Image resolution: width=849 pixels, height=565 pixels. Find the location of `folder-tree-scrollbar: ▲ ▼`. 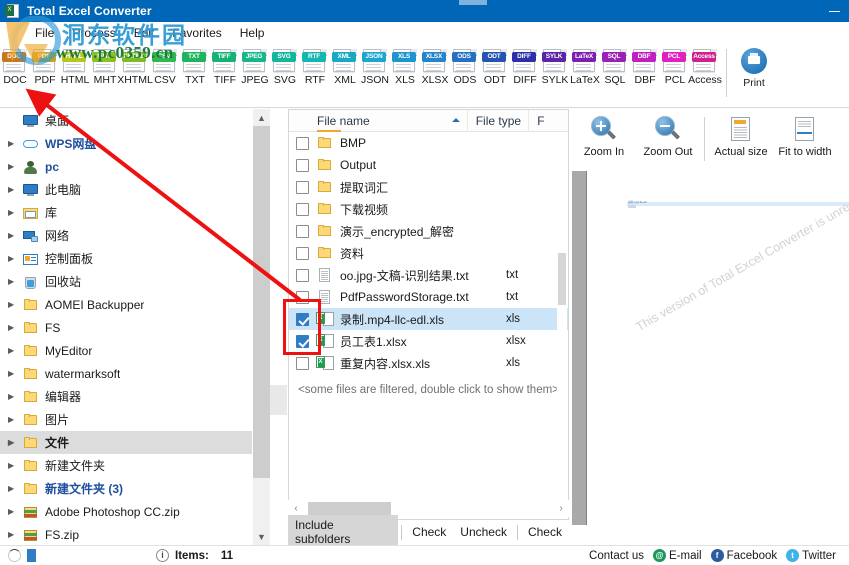

folder-tree-scrollbar: ▲ ▼ is located at coordinates (261, 327).